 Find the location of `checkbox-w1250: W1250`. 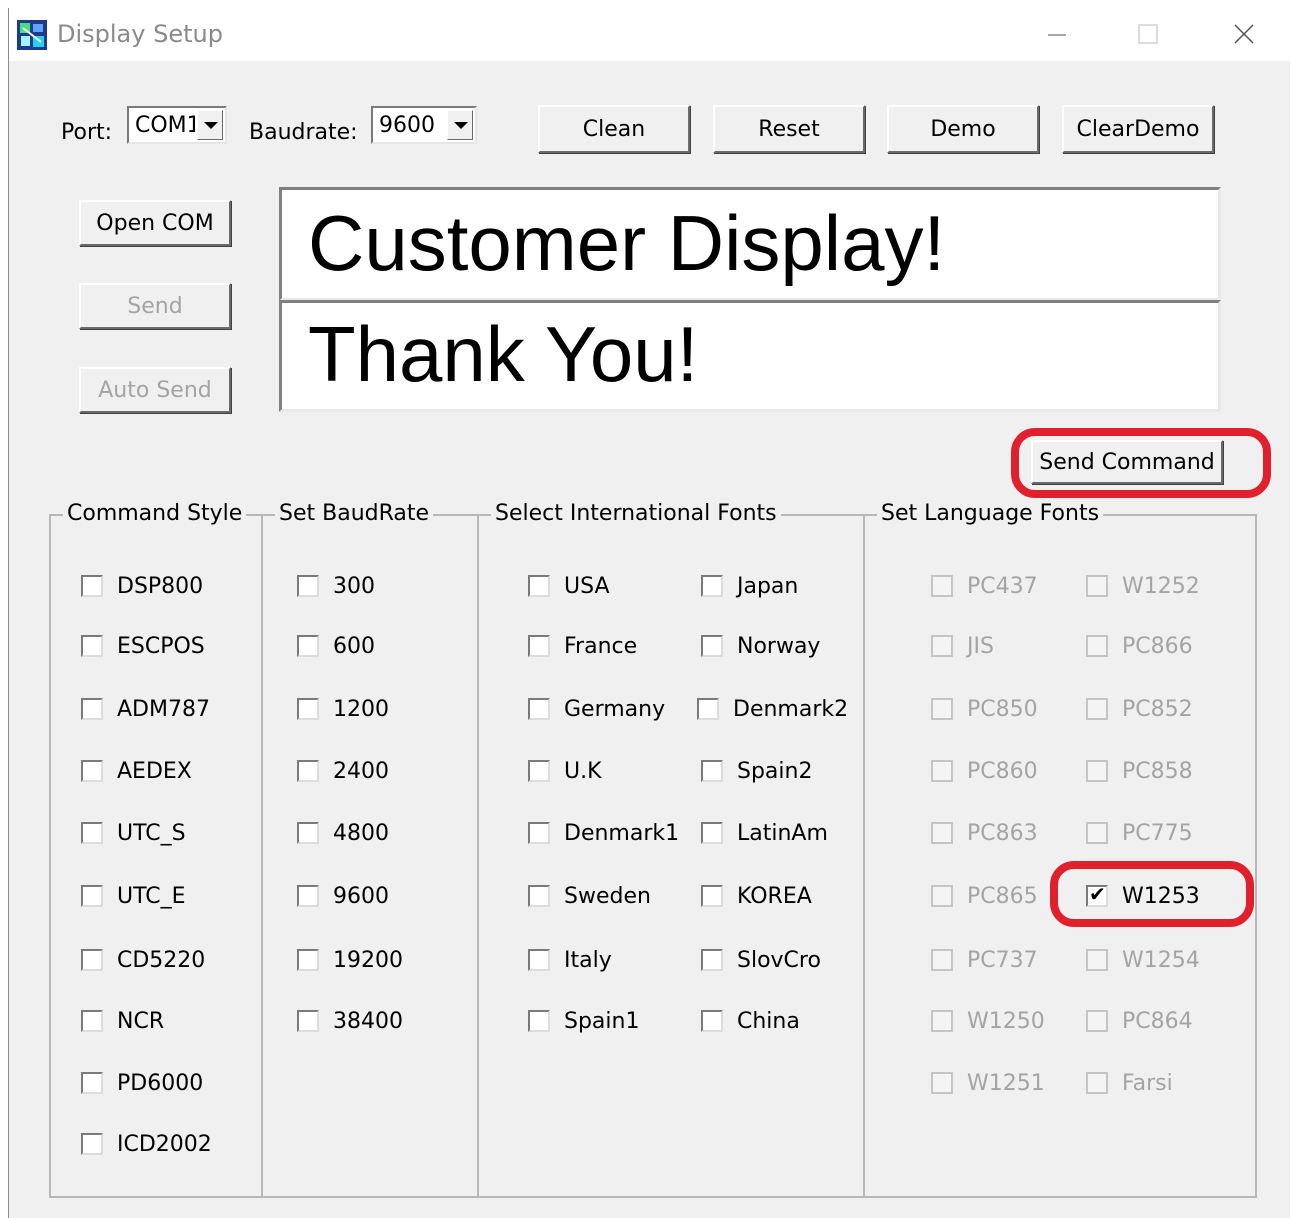

checkbox-w1250: W1250 is located at coordinates (988, 1021).